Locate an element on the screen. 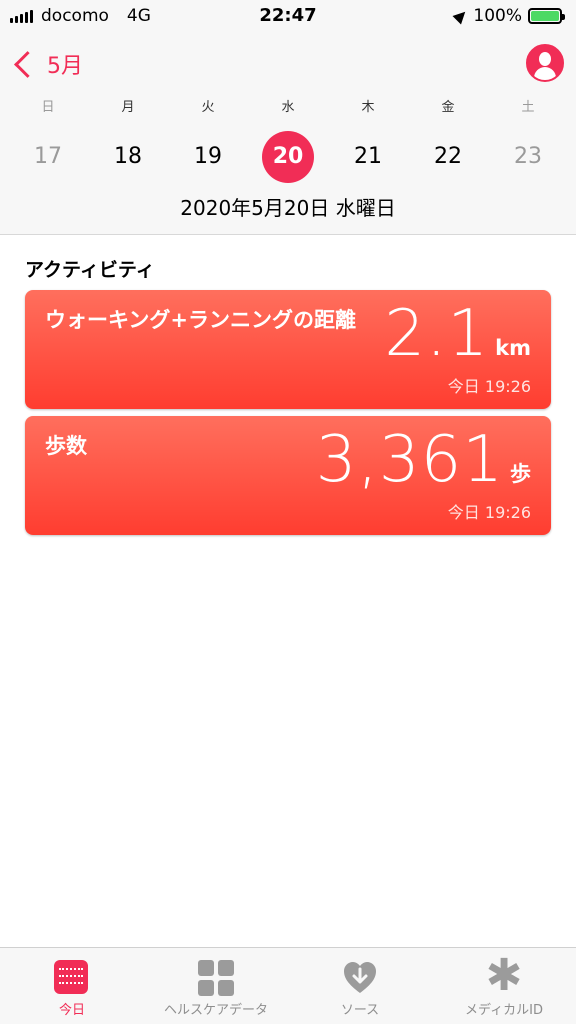  section-title: アクティビティ is located at coordinates (90, 270).